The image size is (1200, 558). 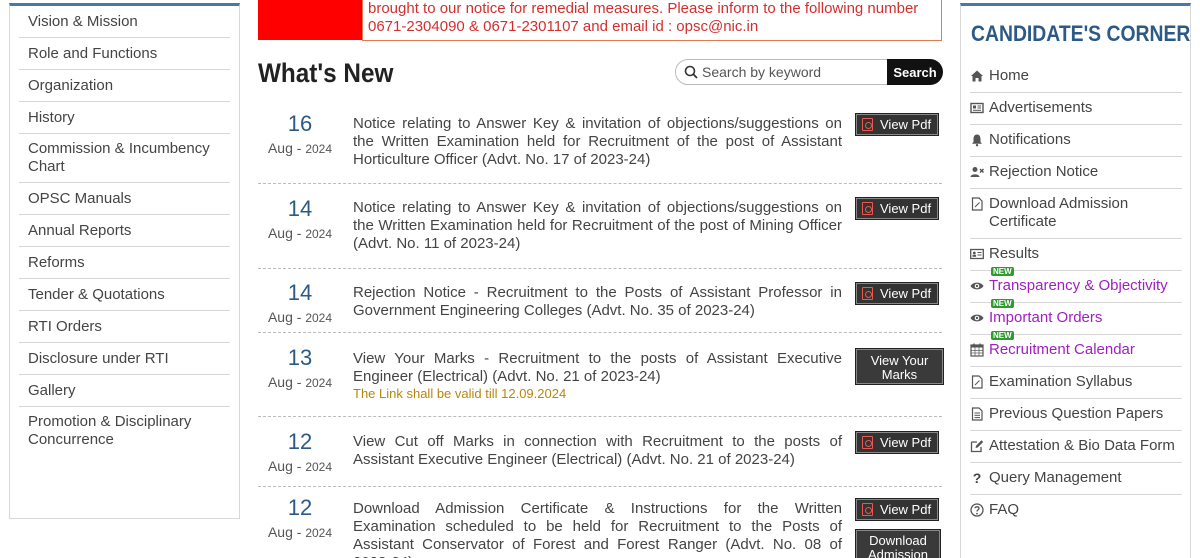 What do you see at coordinates (1076, 109) in the screenshot?
I see `cc-item-advertisements: Advertisements` at bounding box center [1076, 109].